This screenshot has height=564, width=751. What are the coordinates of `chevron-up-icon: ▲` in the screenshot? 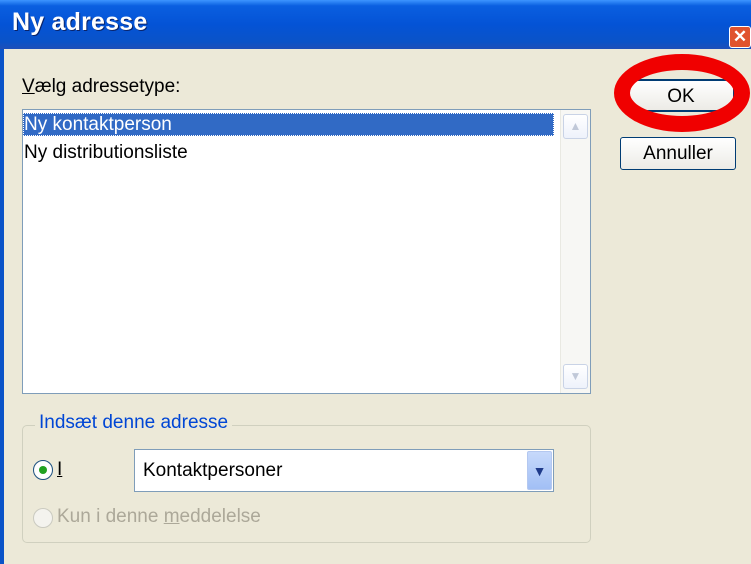 It's located at (575, 126).